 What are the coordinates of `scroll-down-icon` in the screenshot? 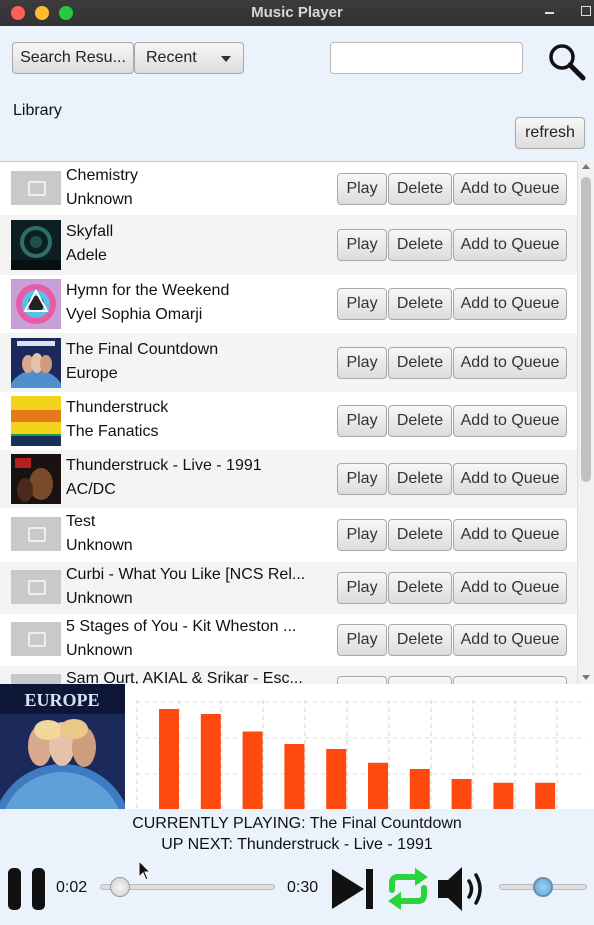 It's located at (586, 677).